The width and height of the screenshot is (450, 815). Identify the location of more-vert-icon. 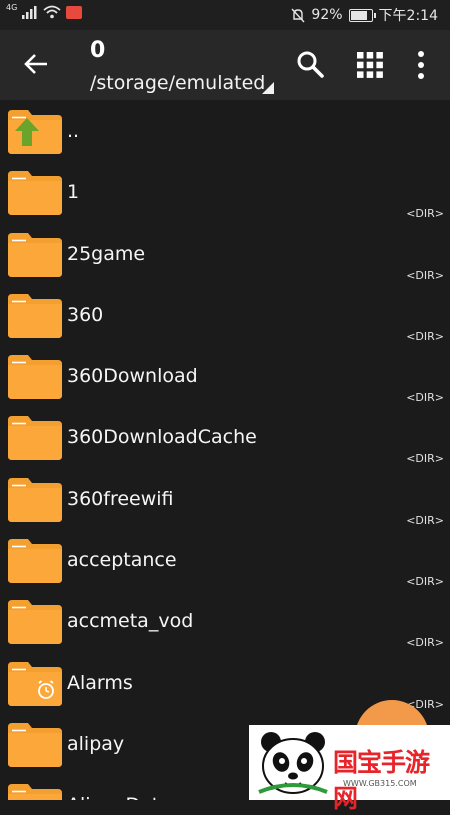
(421, 65).